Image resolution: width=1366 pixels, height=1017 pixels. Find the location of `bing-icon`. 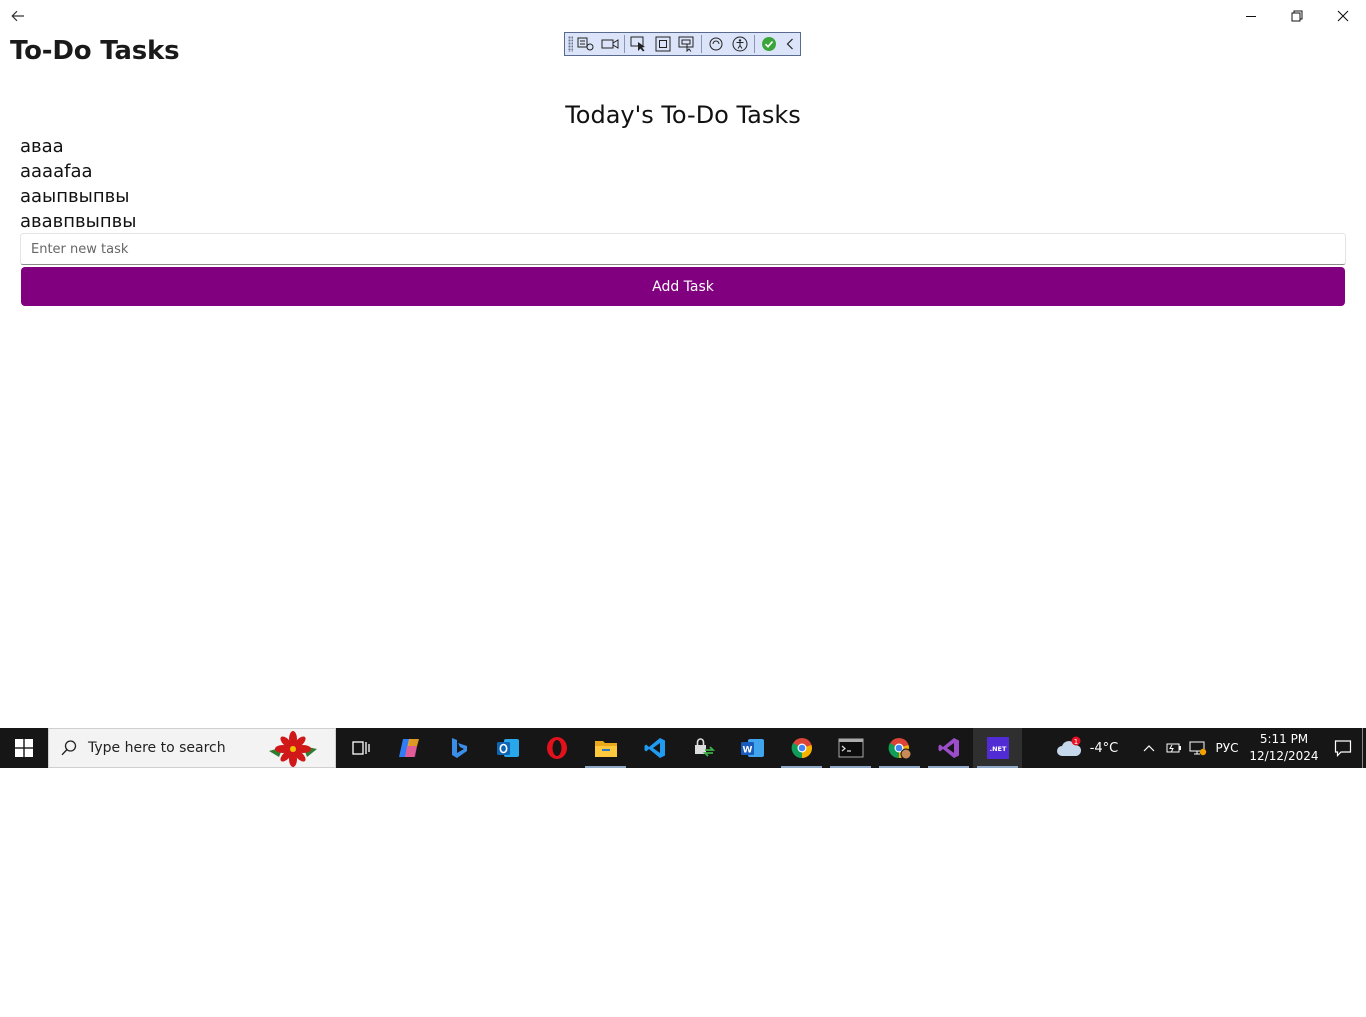

bing-icon is located at coordinates (459, 748).